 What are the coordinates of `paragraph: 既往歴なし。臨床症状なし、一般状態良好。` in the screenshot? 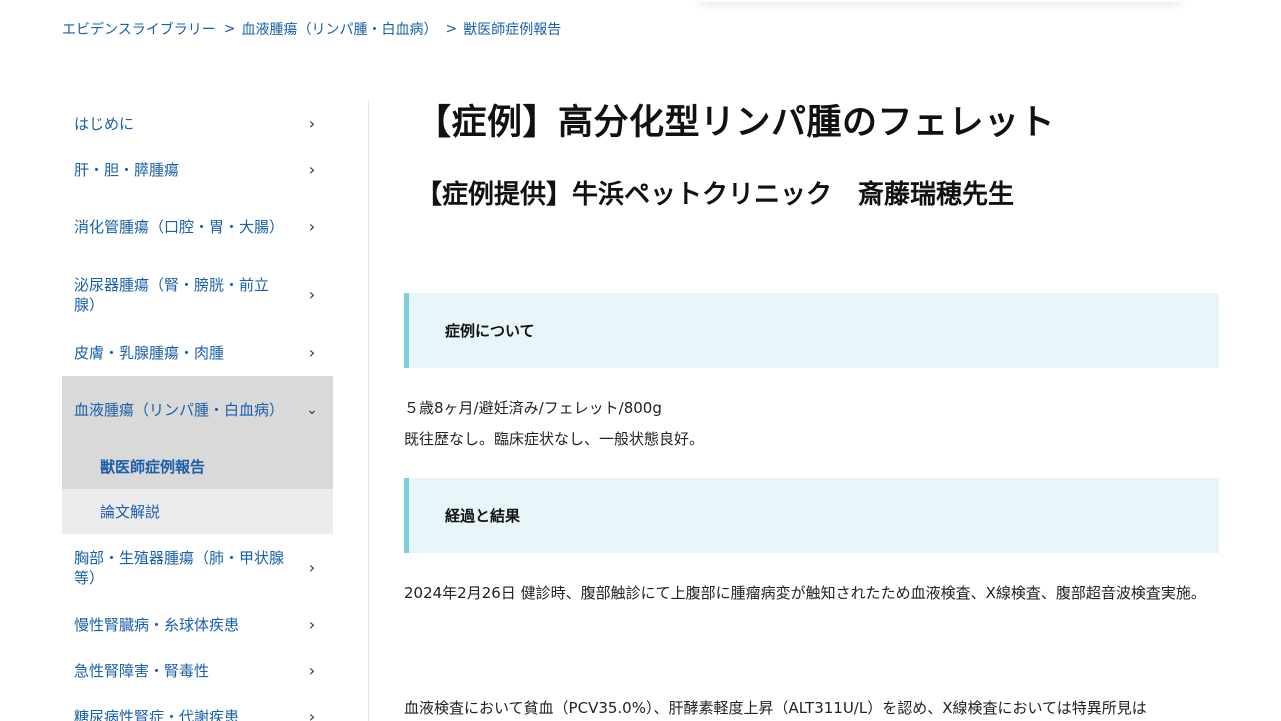 It's located at (554, 439).